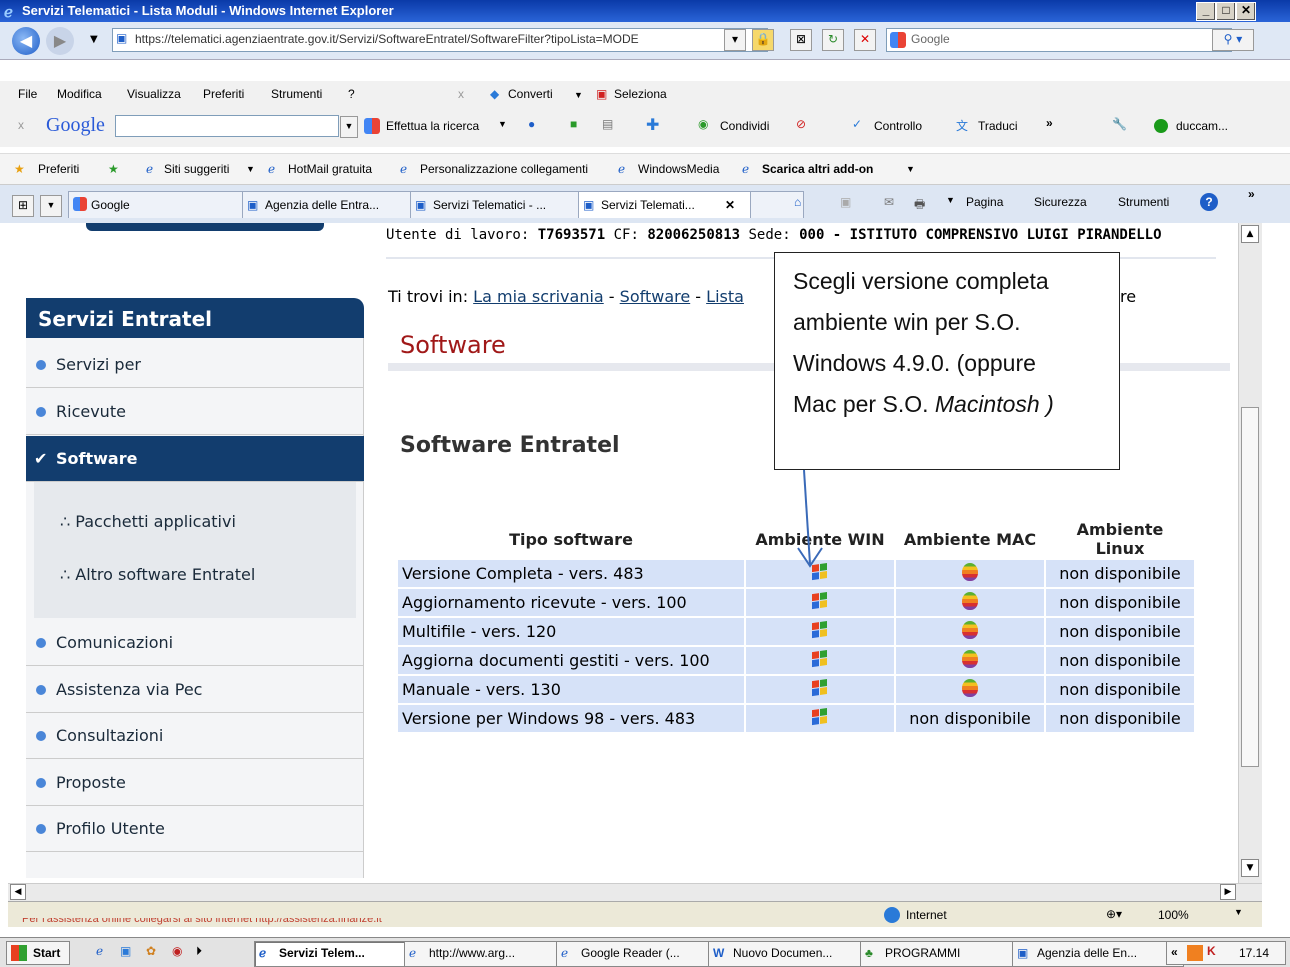 This screenshot has height=967, width=1290. I want to click on menu-preferiti: Preferiti, so click(223, 94).